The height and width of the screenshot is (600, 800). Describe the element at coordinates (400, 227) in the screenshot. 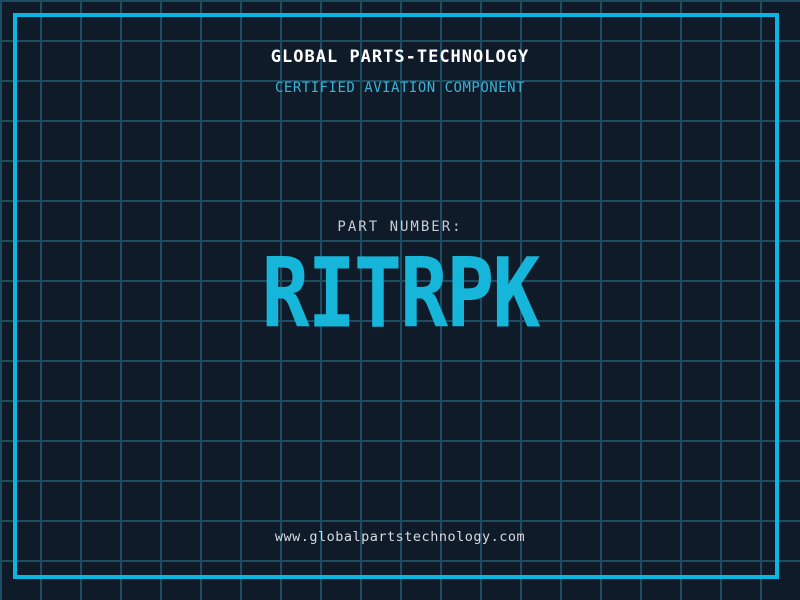

I see `part-number-label: PART NUMBER:` at that location.